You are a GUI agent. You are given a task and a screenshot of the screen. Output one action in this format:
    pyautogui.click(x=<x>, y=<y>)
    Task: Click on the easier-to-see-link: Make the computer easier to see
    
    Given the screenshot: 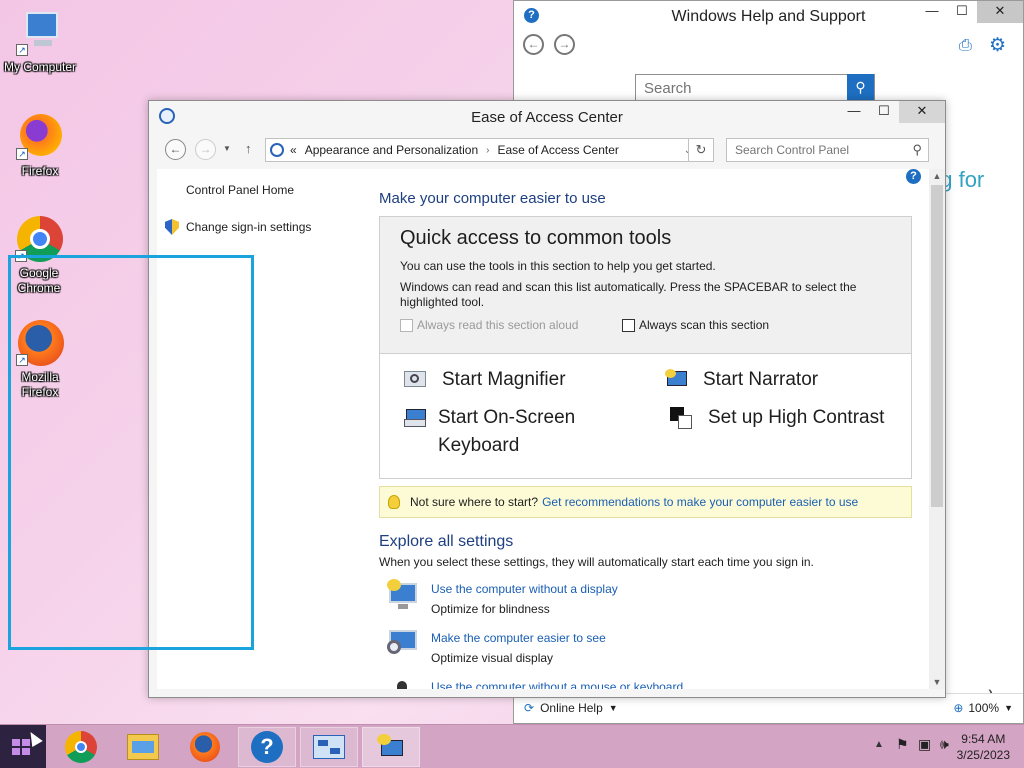 What is the action you would take?
    pyautogui.click(x=518, y=638)
    